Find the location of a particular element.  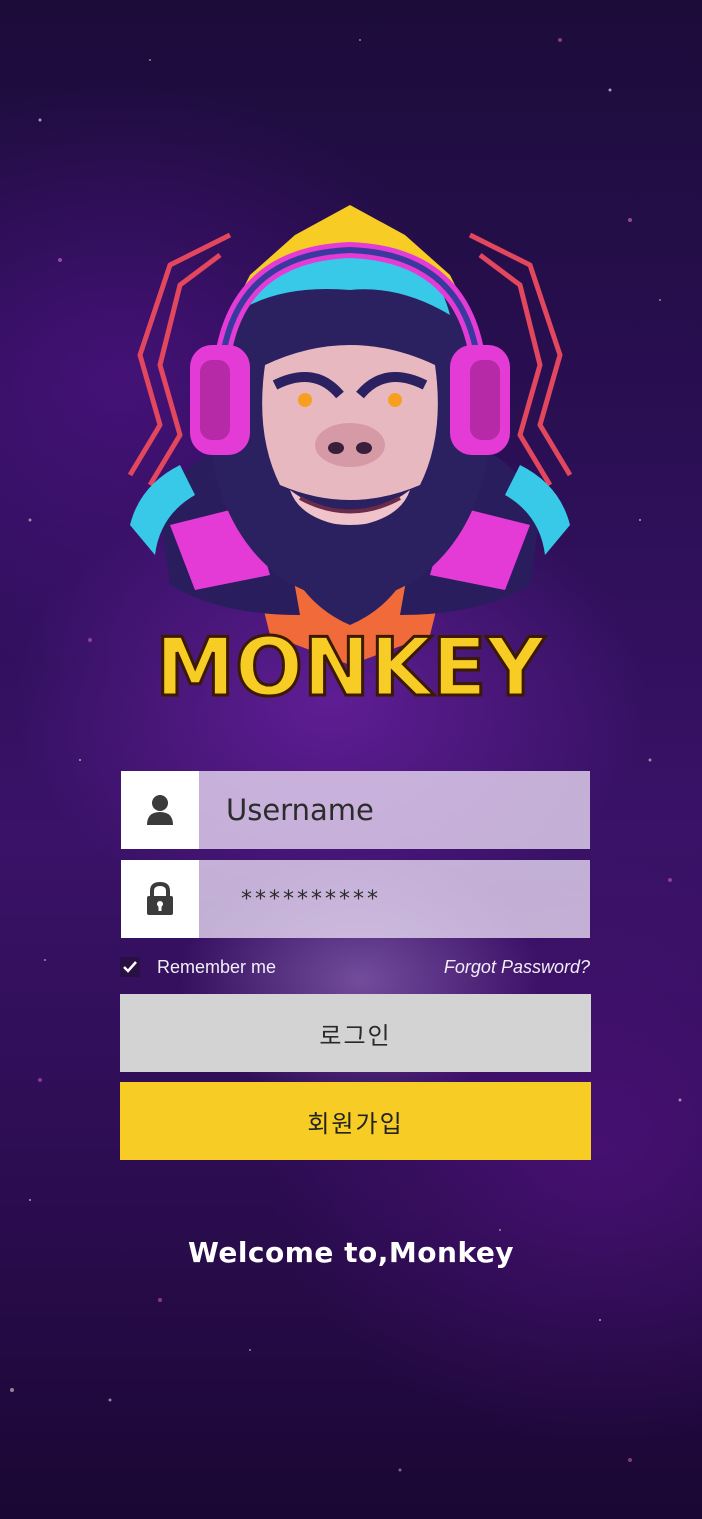

remember-me-label: Remember me is located at coordinates (217, 966).